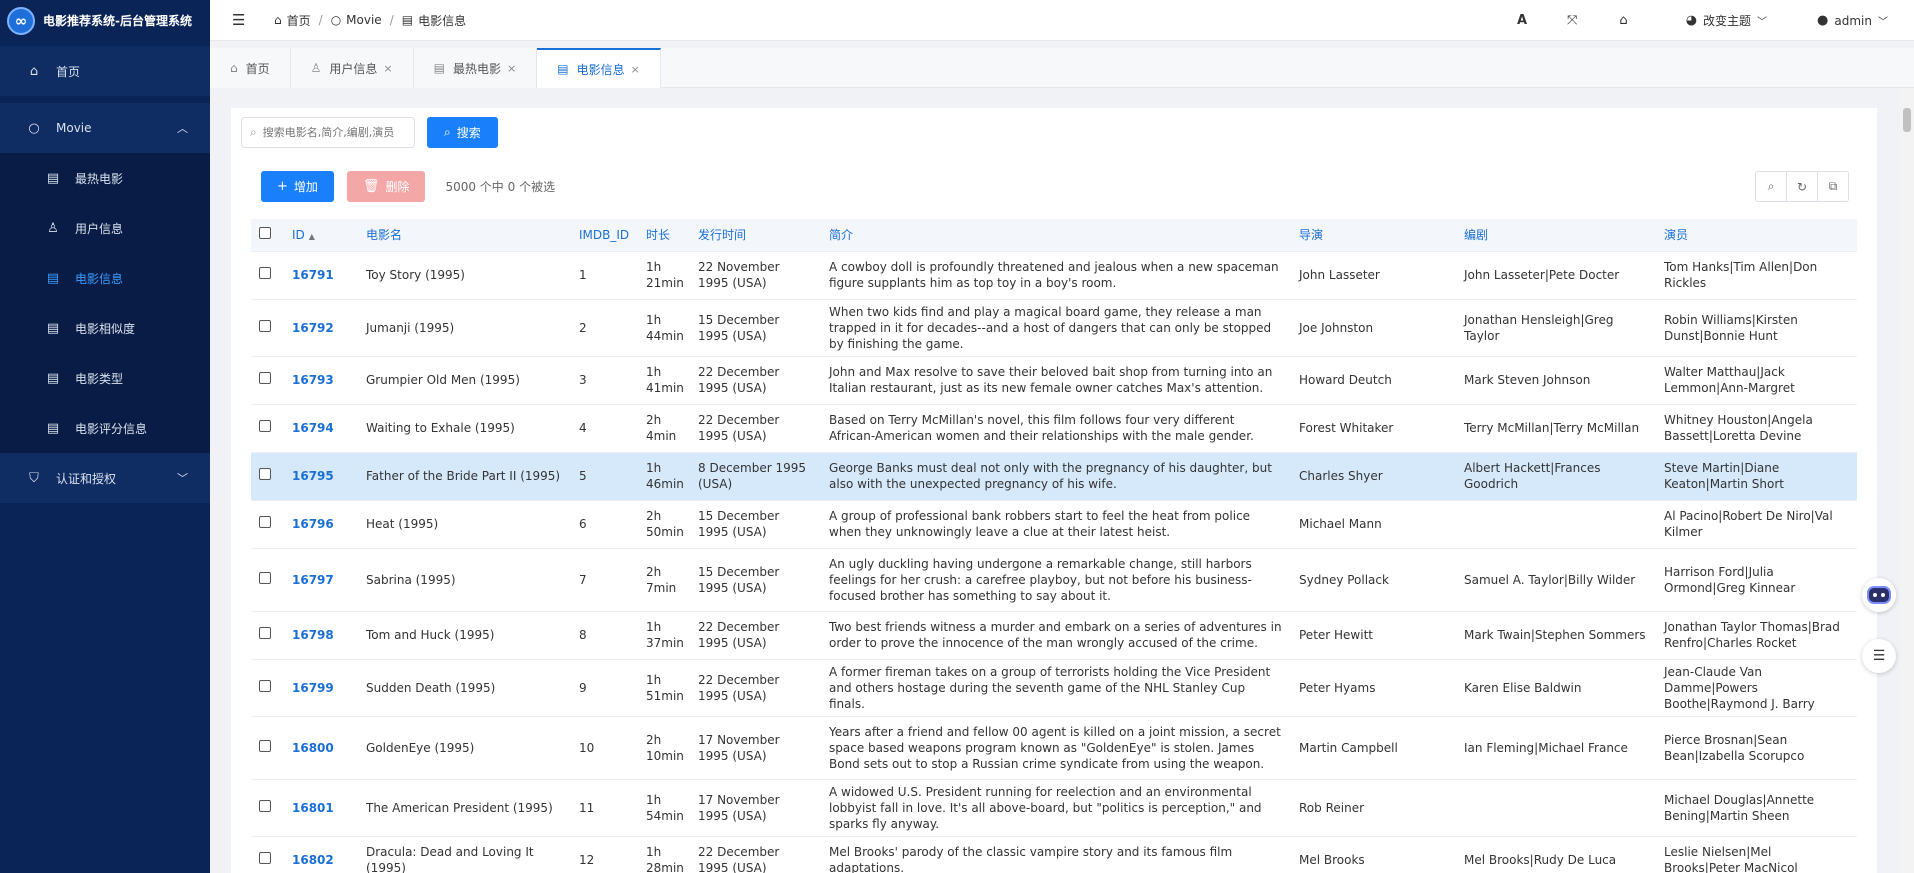  What do you see at coordinates (321, 476) in the screenshot?
I see `cell-id: 16795` at bounding box center [321, 476].